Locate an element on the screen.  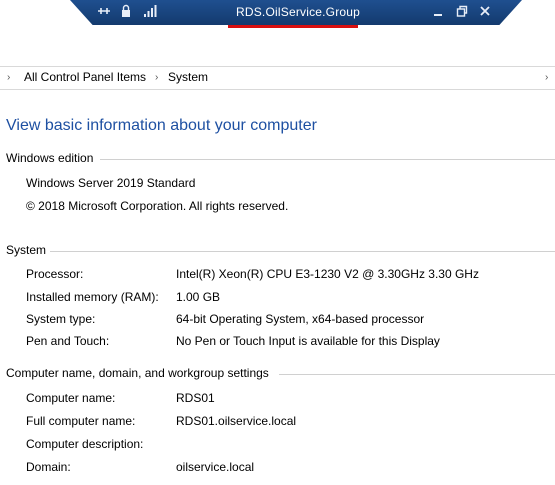
computer-name-value: RDS01 is located at coordinates (195, 398).